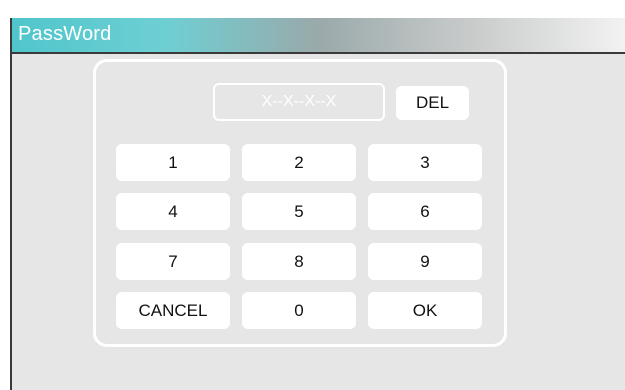 The height and width of the screenshot is (390, 625). Describe the element at coordinates (299, 261) in the screenshot. I see `key-8-button: 8` at that location.